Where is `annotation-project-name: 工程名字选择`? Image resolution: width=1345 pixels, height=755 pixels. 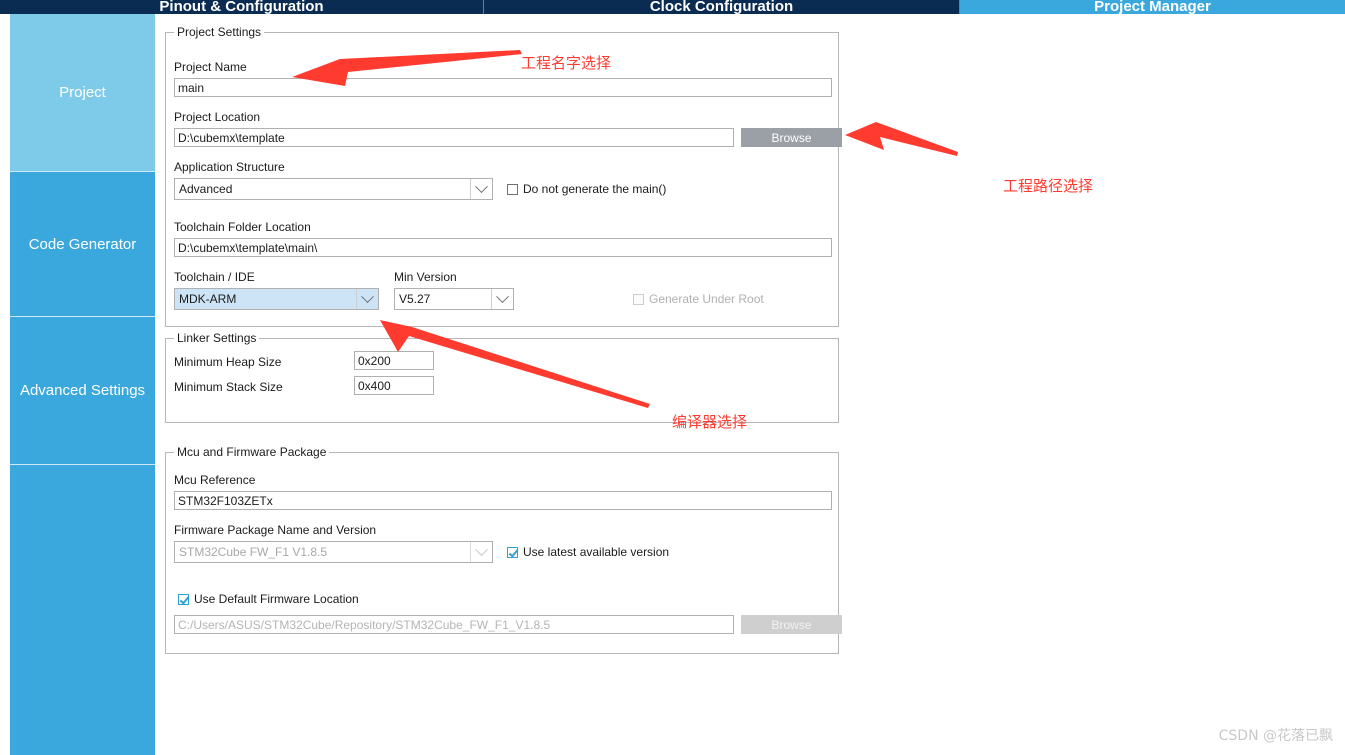
annotation-project-name: 工程名字选择 is located at coordinates (566, 63).